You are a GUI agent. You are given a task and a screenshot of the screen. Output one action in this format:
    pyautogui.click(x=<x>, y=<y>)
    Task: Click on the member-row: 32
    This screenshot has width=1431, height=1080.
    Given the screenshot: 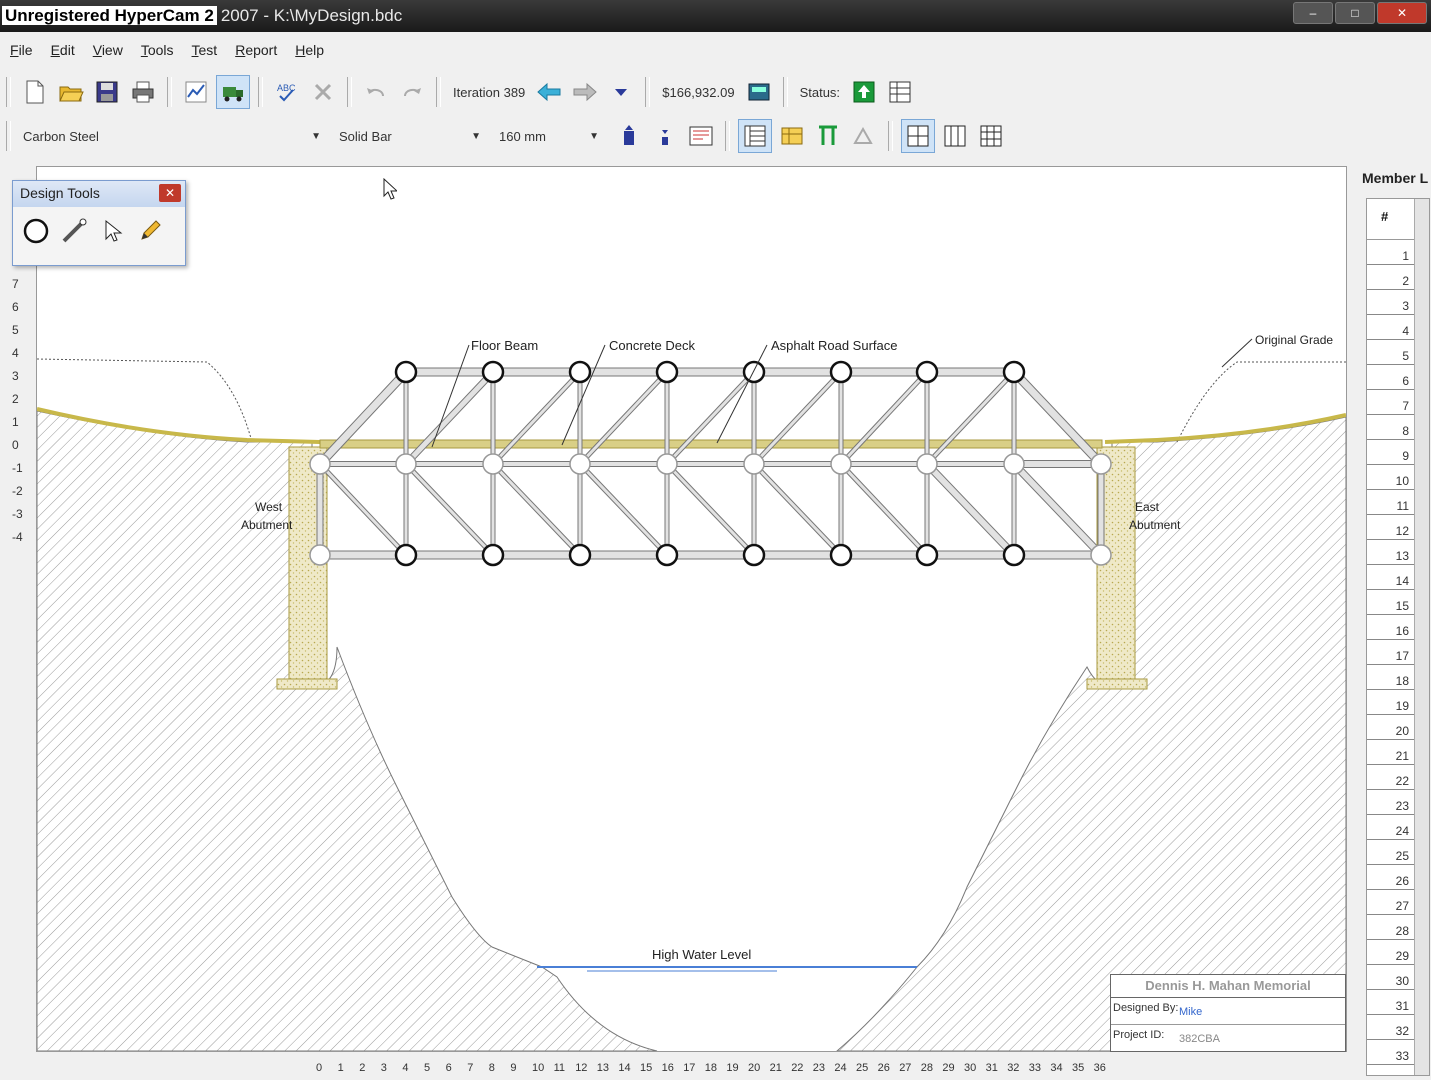 What is the action you would take?
    pyautogui.click(x=1391, y=1028)
    